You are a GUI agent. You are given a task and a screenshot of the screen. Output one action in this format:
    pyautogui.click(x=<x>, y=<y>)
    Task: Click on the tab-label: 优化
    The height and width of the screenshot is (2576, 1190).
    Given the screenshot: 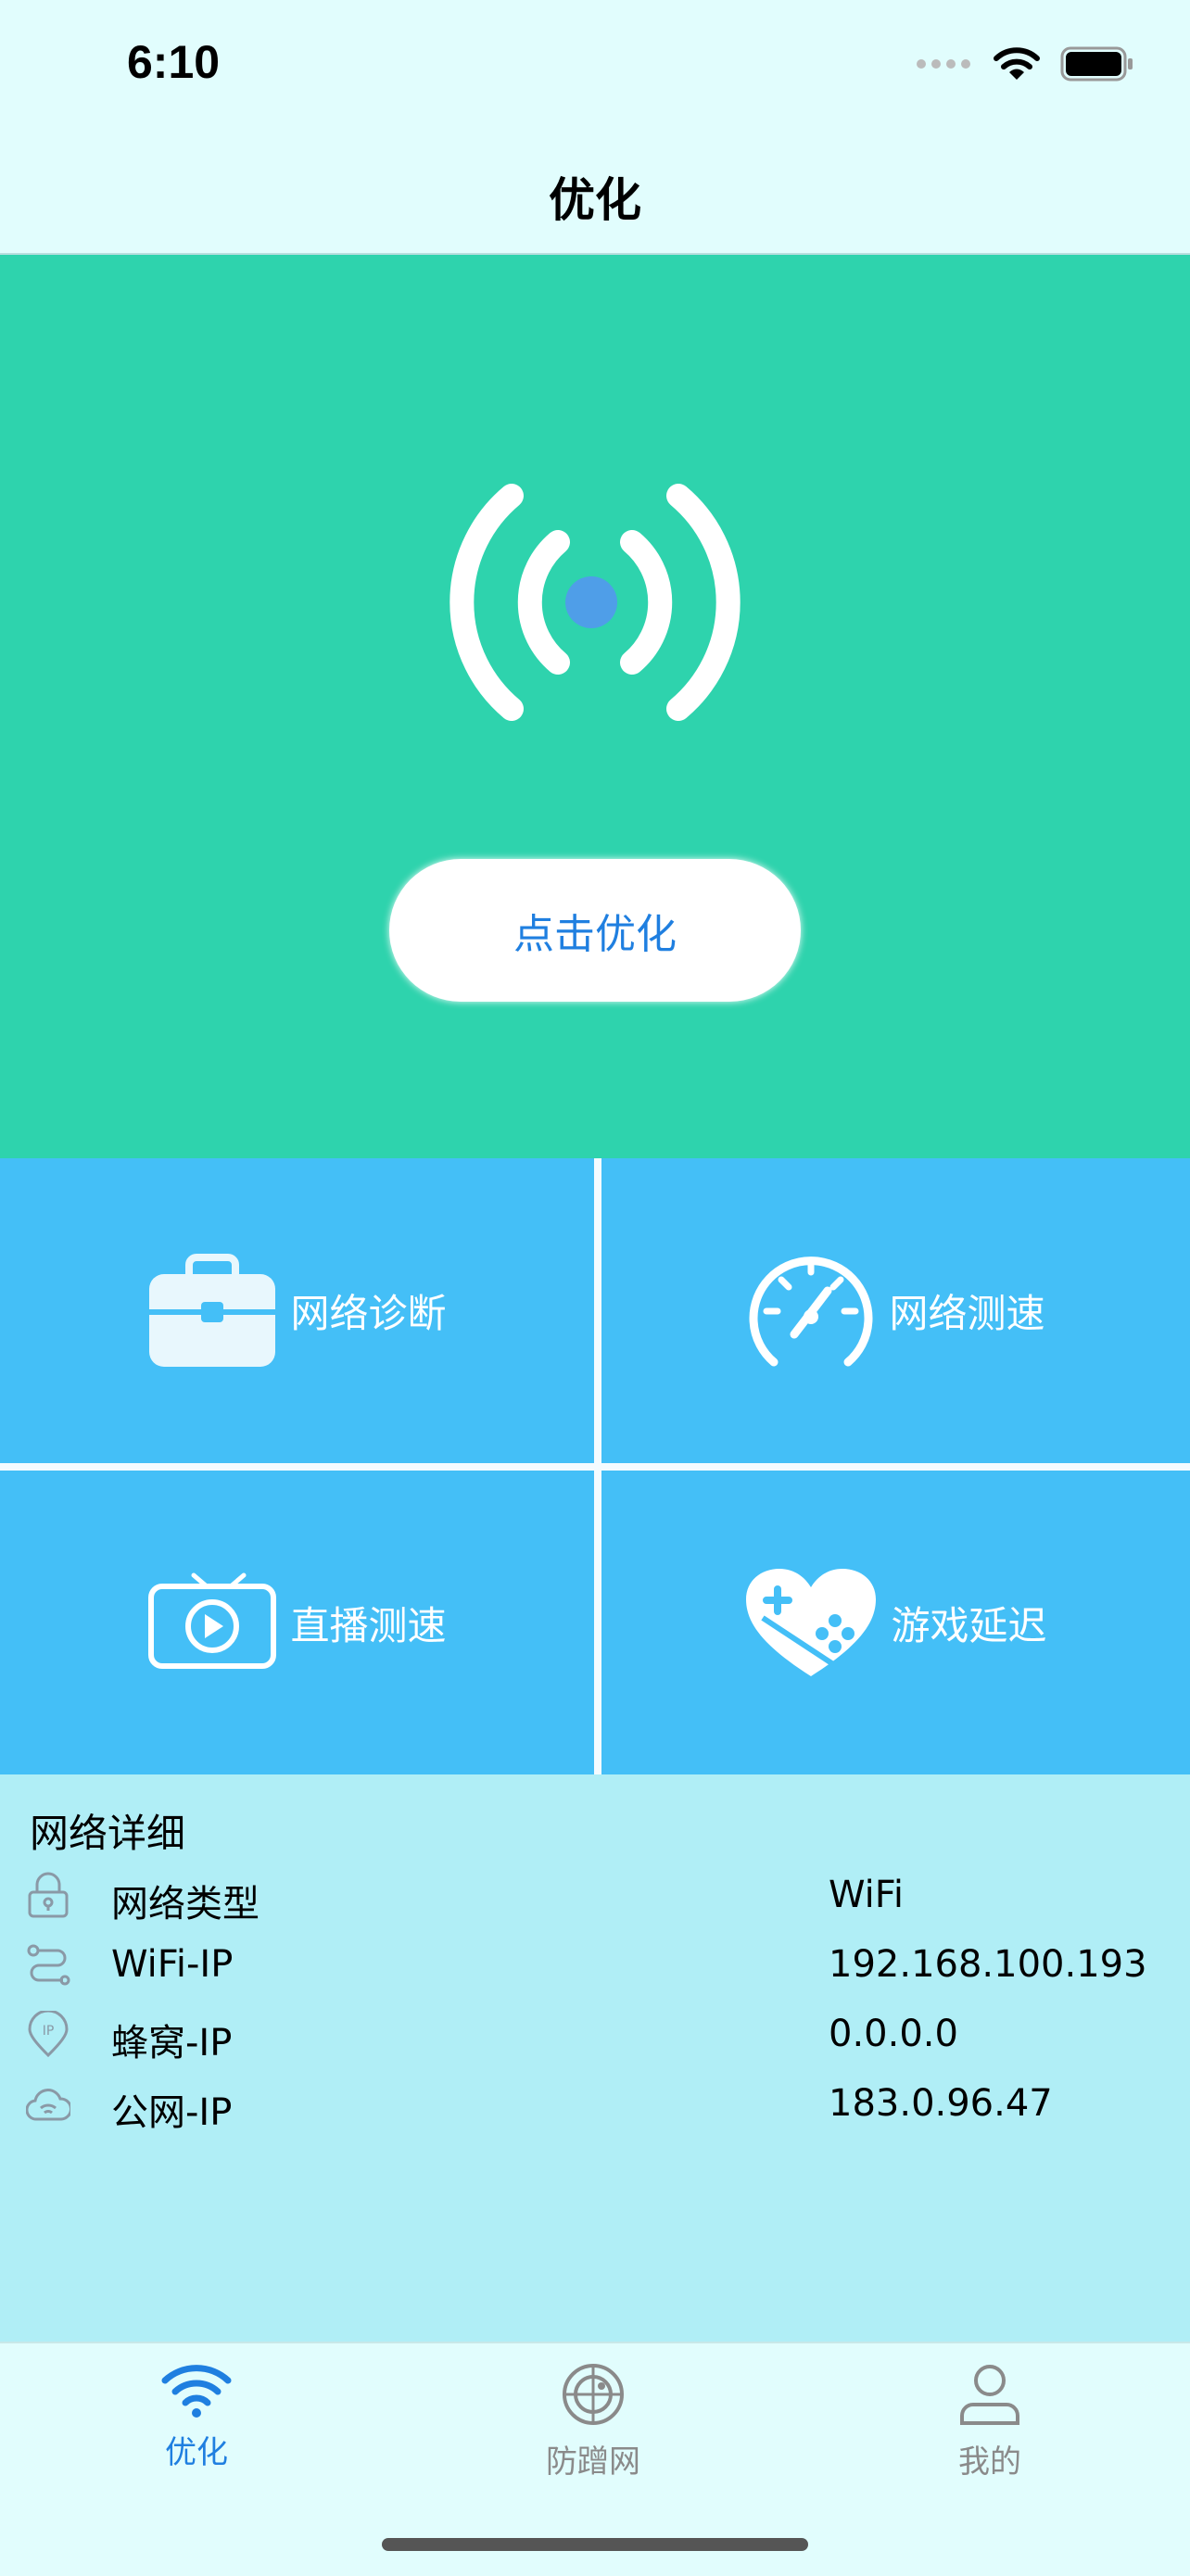 What is the action you would take?
    pyautogui.click(x=196, y=2453)
    